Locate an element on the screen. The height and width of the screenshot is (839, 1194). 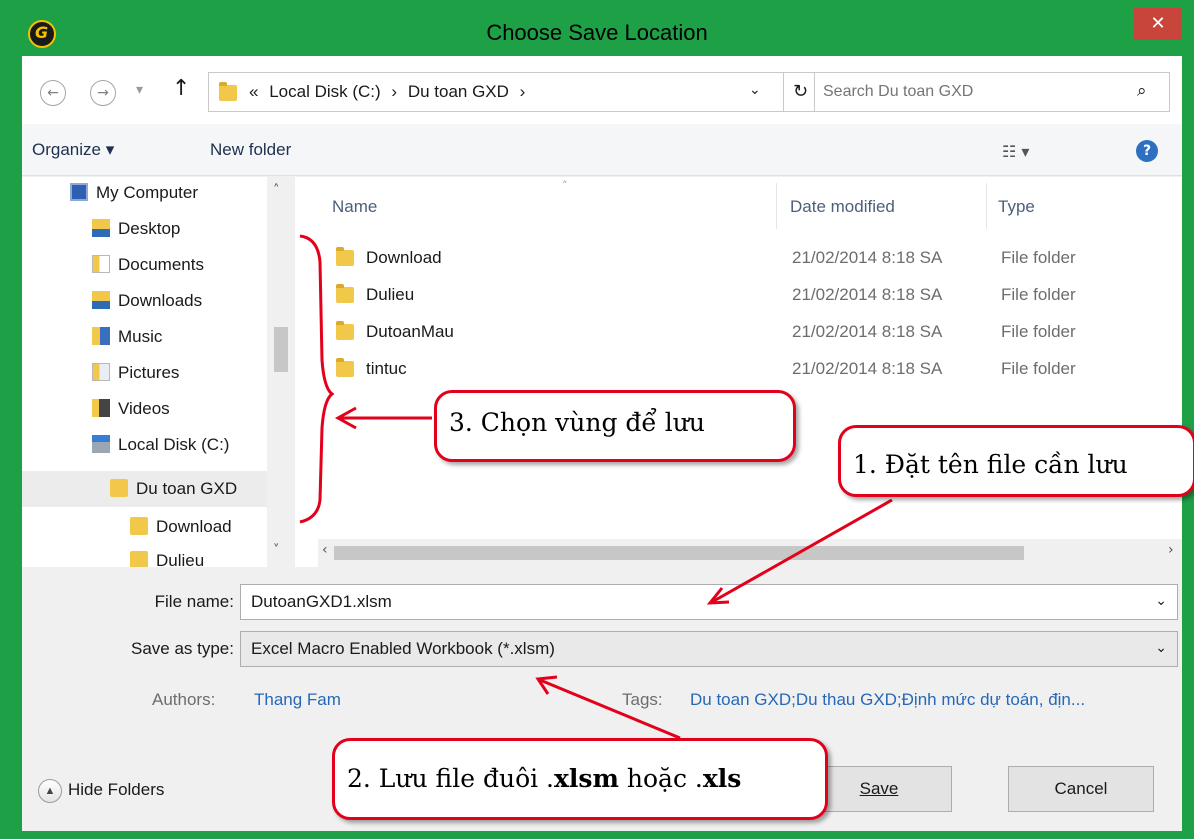
nav-item-label: Downloads is located at coordinates (160, 300).